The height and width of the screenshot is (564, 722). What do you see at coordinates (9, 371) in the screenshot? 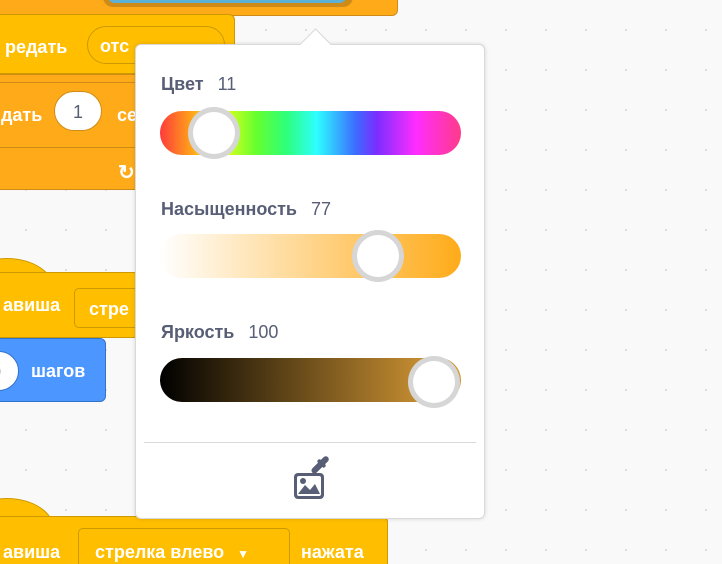
I see `steps-input: 0` at bounding box center [9, 371].